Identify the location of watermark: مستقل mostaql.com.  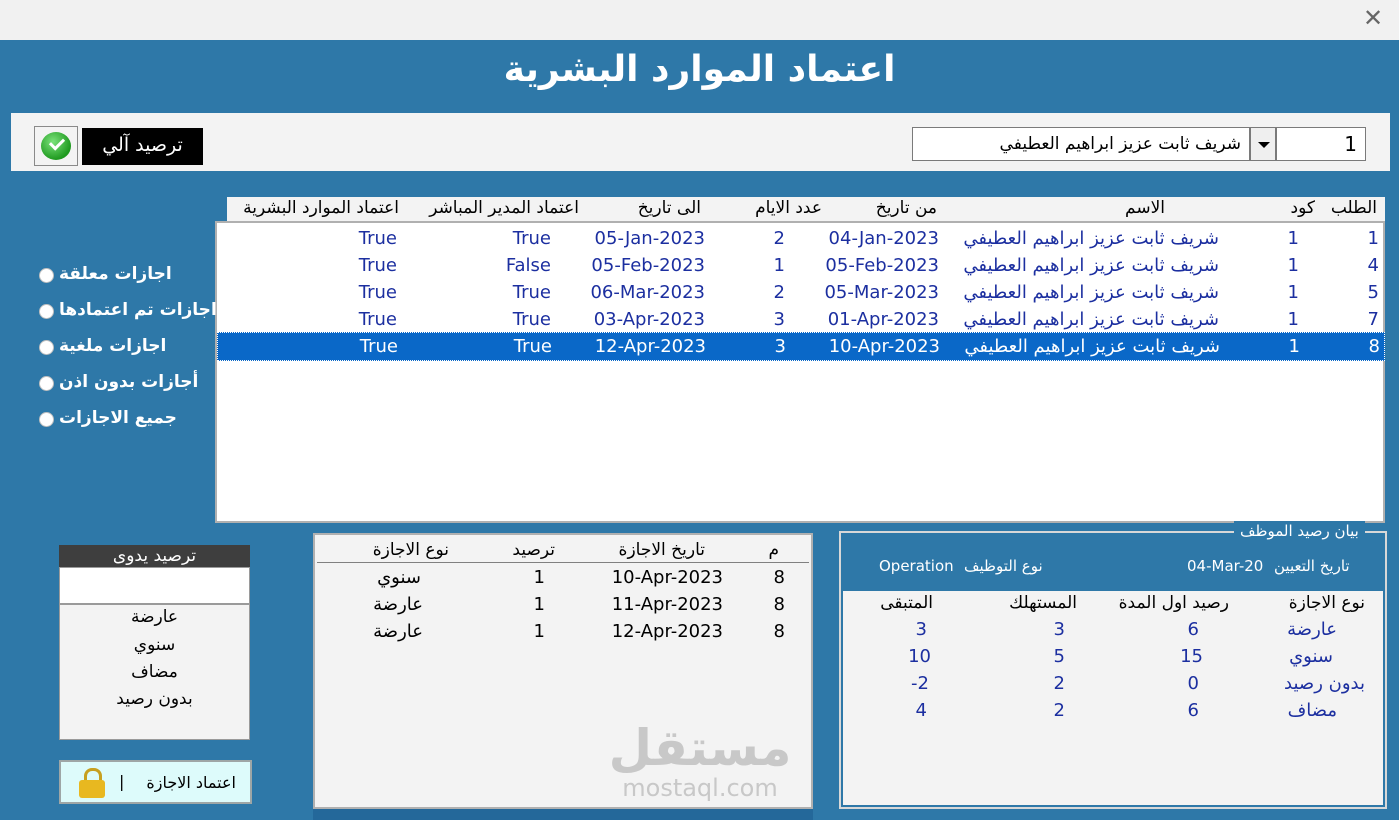
(700, 765).